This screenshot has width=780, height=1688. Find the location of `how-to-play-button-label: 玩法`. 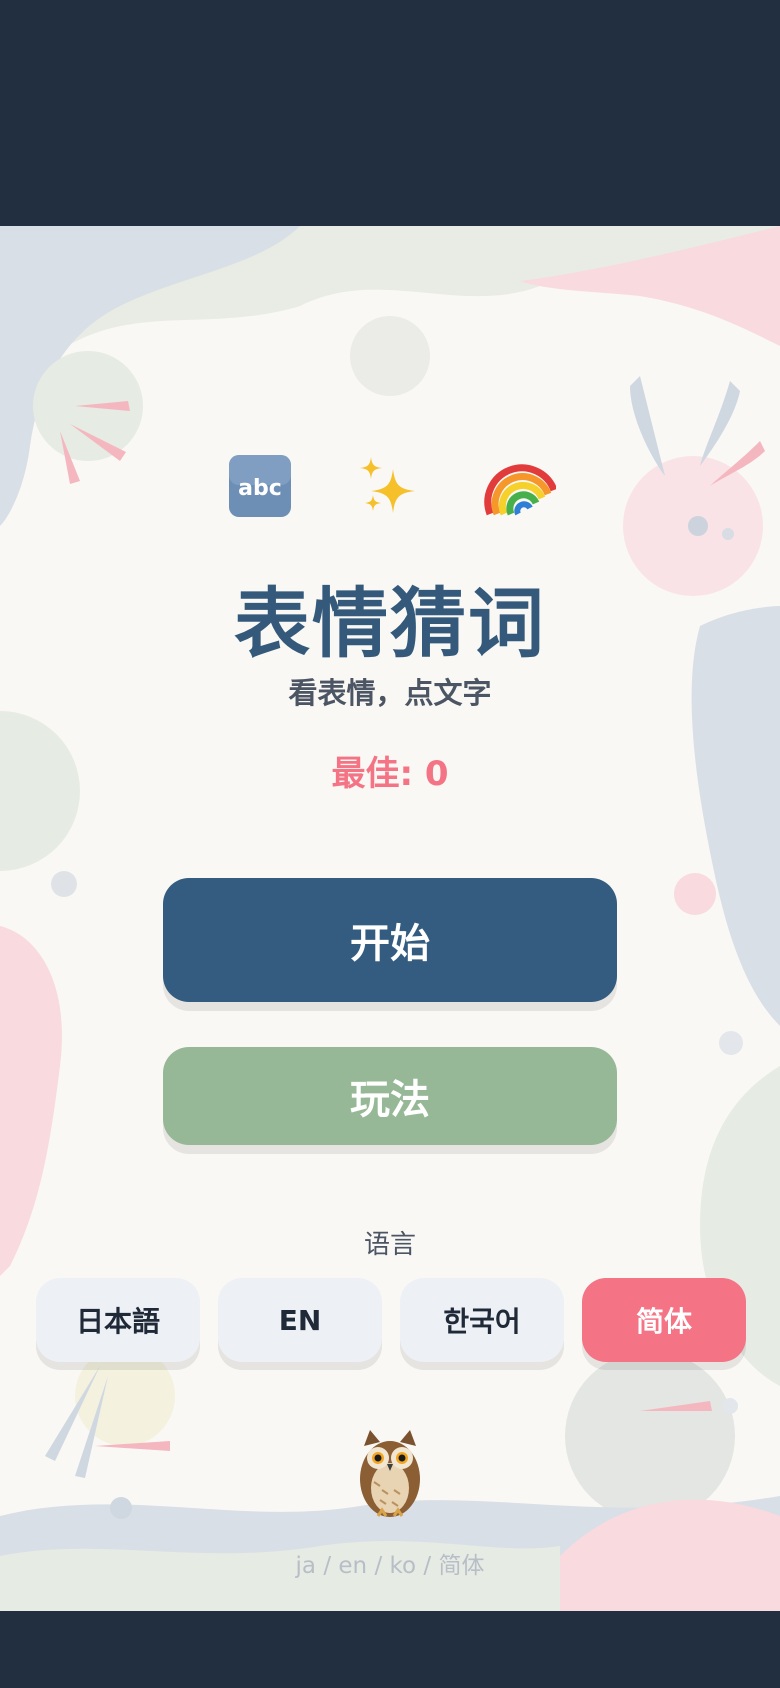

how-to-play-button-label: 玩法 is located at coordinates (390, 1100).